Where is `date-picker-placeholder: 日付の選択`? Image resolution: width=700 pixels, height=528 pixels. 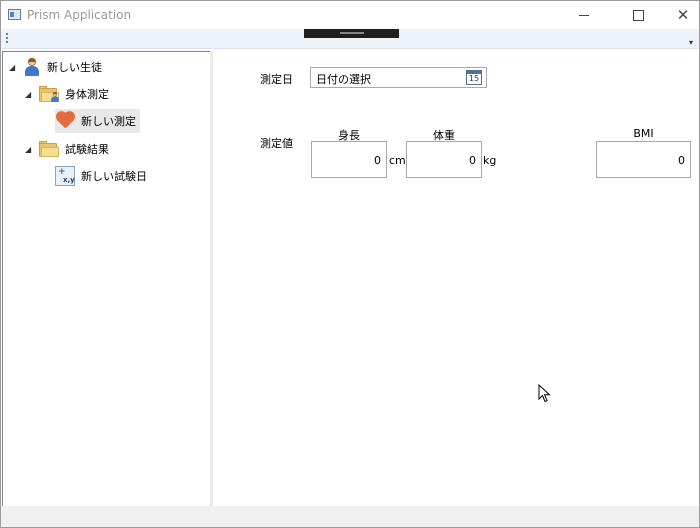 date-picker-placeholder: 日付の選択 is located at coordinates (343, 79).